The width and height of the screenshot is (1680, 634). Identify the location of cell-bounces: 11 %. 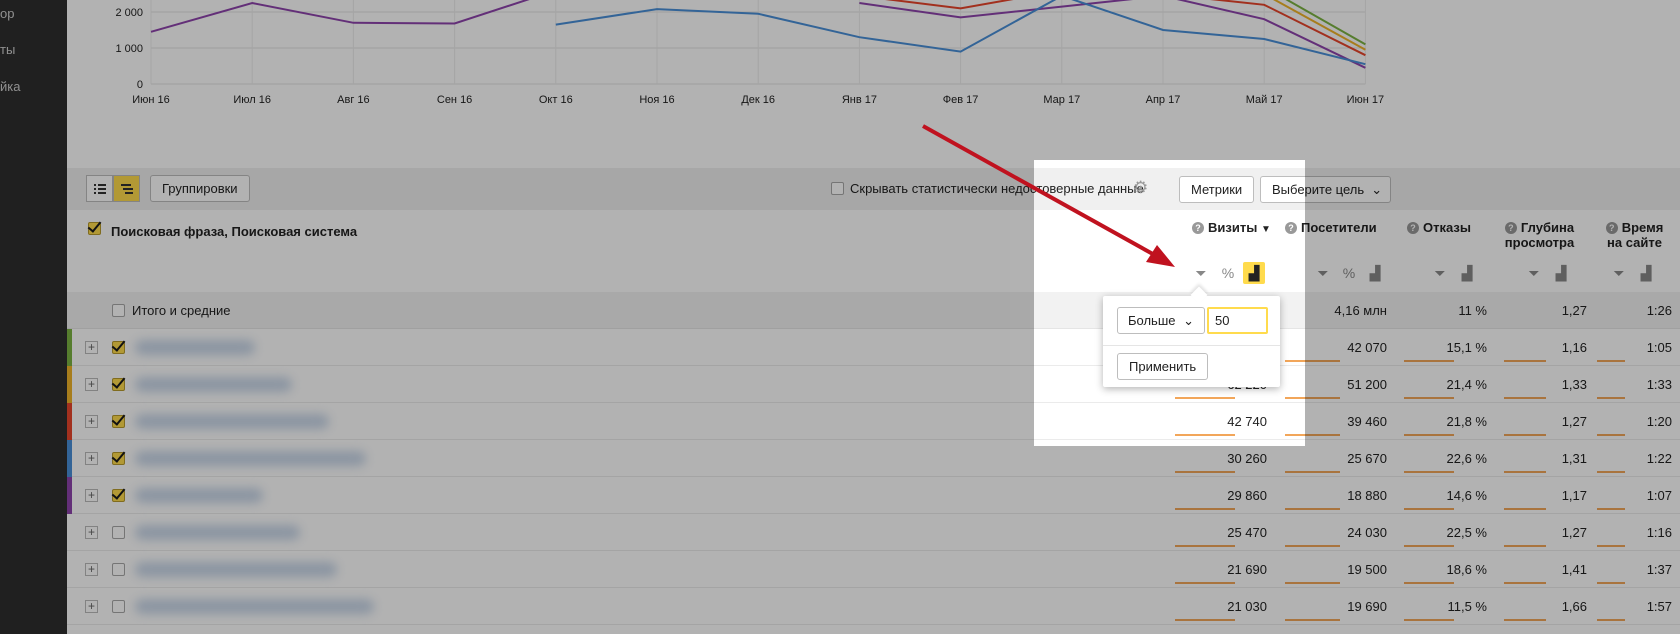
(1472, 310).